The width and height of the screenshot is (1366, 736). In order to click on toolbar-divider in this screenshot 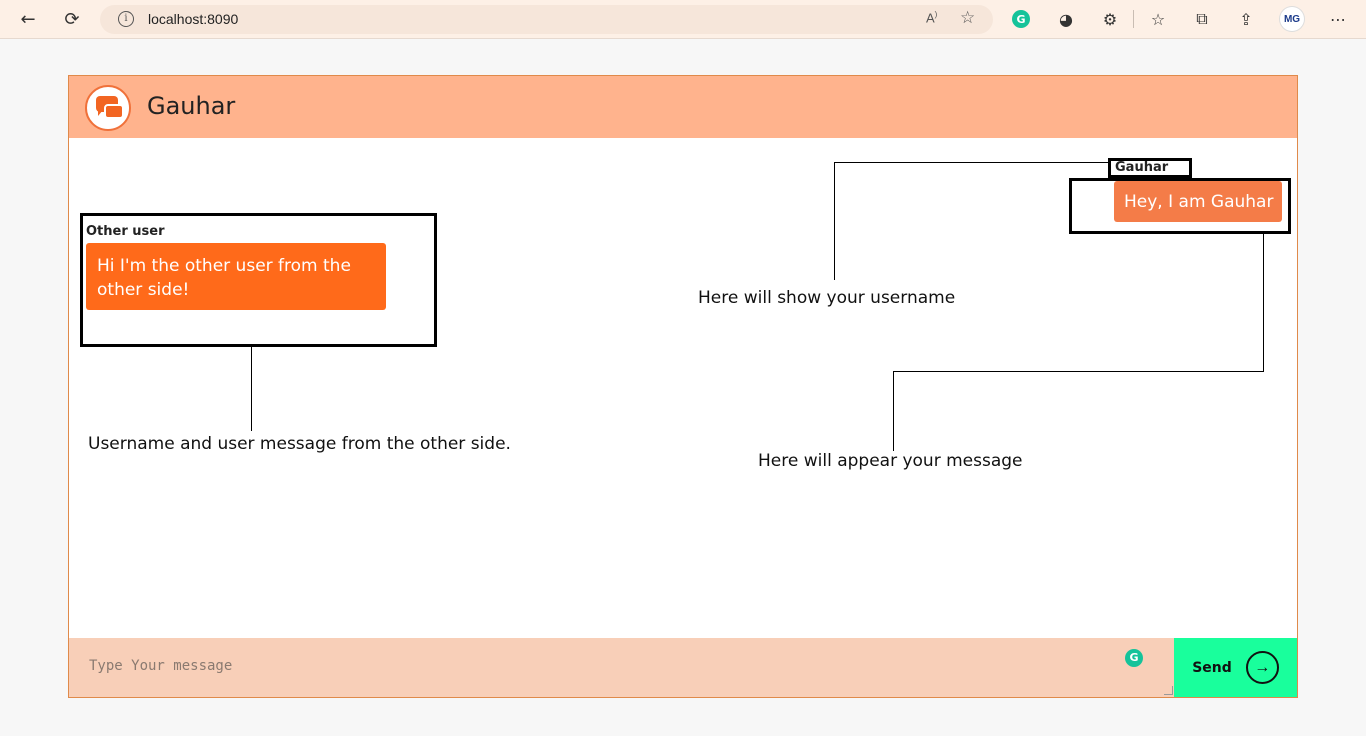, I will do `click(1133, 19)`.